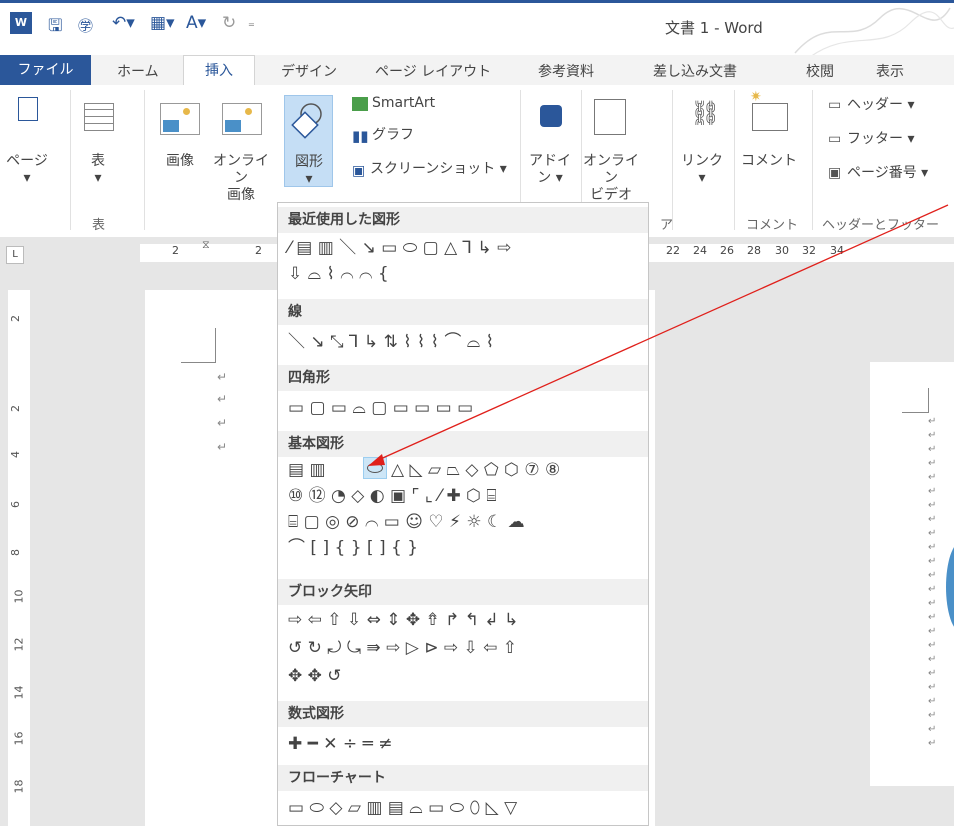  Describe the element at coordinates (770, 117) in the screenshot. I see `comment-icon` at that location.